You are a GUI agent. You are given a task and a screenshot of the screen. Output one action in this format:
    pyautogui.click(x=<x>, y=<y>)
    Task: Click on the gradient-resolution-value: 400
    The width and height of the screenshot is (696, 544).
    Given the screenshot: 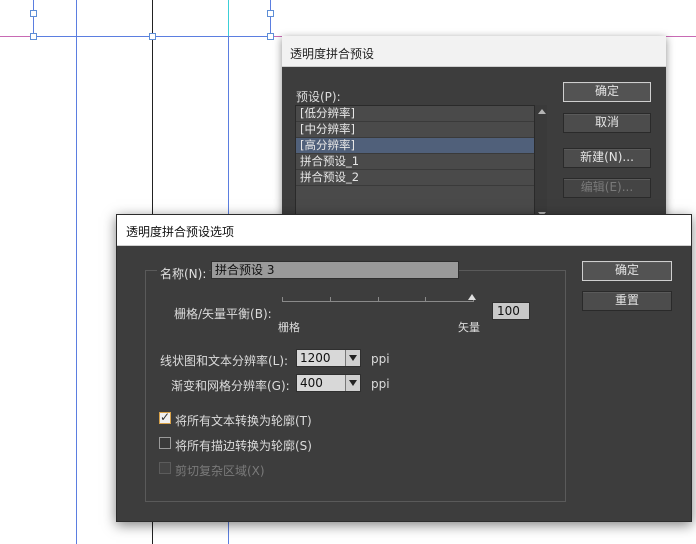 What is the action you would take?
    pyautogui.click(x=311, y=383)
    